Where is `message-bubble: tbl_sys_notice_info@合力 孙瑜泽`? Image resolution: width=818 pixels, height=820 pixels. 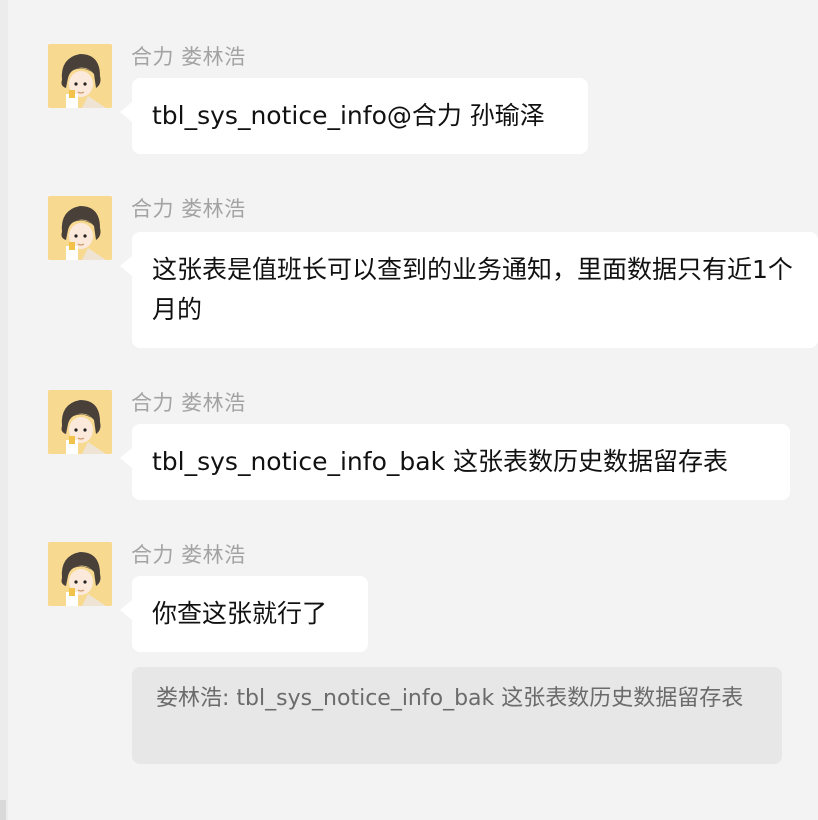 message-bubble: tbl_sys_notice_info@合力 孙瑜泽 is located at coordinates (354, 116).